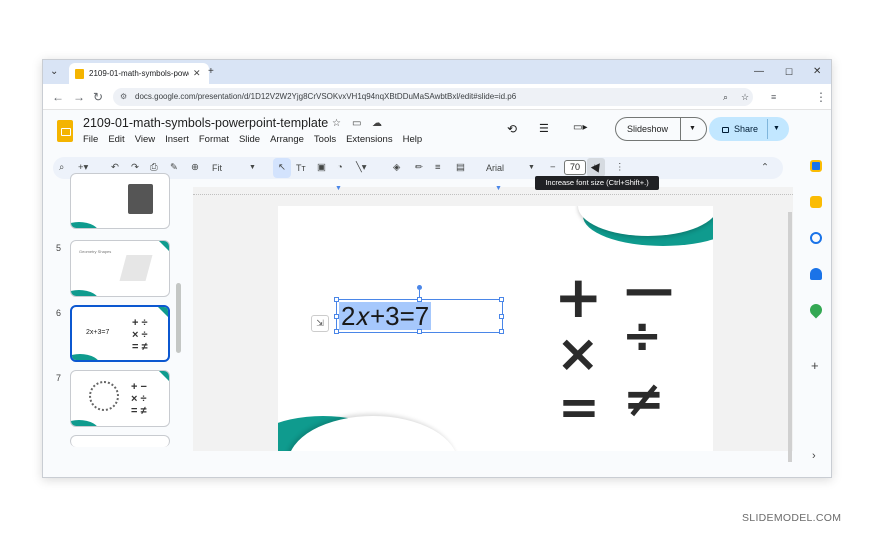 Image resolution: width=870 pixels, height=539 pixels. What do you see at coordinates (773, 97) in the screenshot?
I see `reading-list-icon: ≡` at bounding box center [773, 97].